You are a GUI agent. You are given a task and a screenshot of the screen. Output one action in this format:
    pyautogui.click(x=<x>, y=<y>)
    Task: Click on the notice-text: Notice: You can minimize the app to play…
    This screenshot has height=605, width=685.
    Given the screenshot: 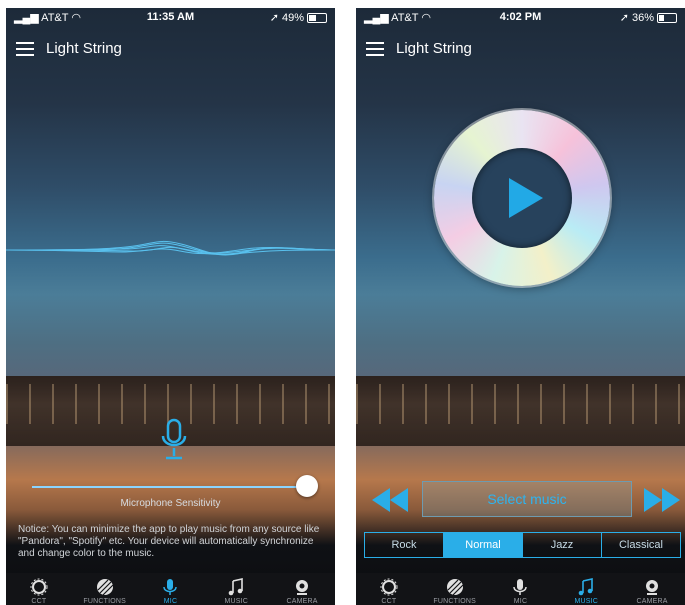 What is the action you would take?
    pyautogui.click(x=169, y=541)
    